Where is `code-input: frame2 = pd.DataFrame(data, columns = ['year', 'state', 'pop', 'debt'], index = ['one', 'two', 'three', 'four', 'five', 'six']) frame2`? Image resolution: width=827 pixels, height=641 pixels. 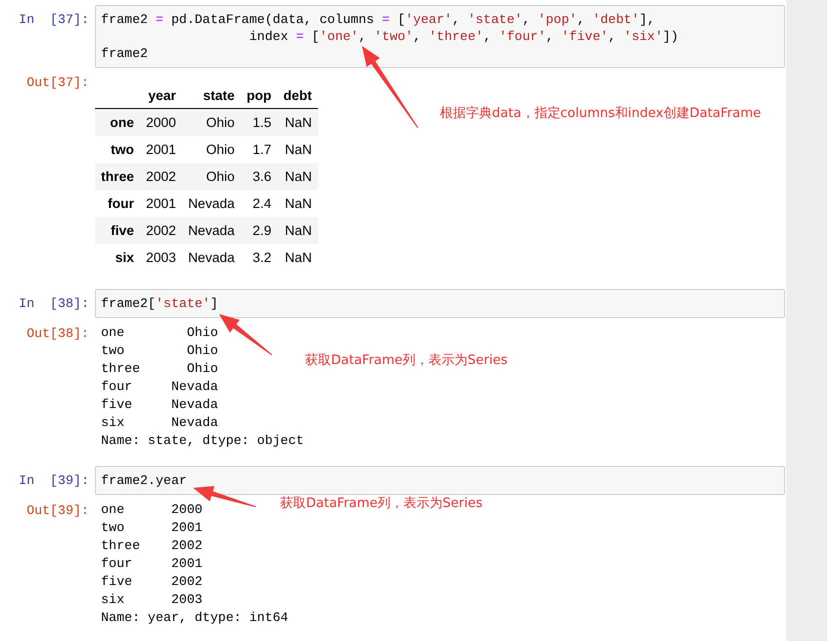
code-input: frame2 = pd.DataFrame(data, columns = ['year', 'state', 'pop', 'debt'], index = ['one', 'two', 'three', 'four', 'five', 'six']) frame2 is located at coordinates (440, 36).